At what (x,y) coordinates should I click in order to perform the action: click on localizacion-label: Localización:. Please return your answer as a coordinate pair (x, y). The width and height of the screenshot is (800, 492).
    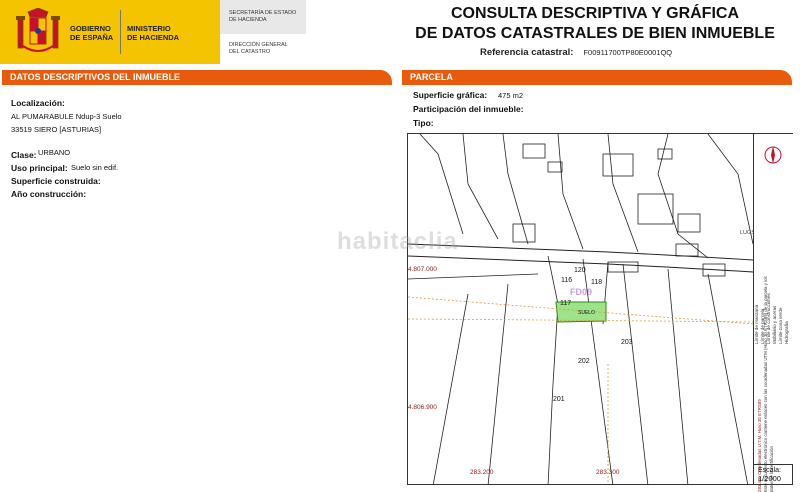
    Looking at the image, I should click on (38, 103).